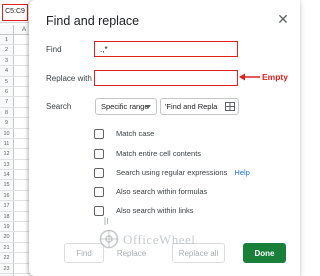 The height and width of the screenshot is (276, 320). Describe the element at coordinates (59, 106) in the screenshot. I see `search-label: Search` at that location.